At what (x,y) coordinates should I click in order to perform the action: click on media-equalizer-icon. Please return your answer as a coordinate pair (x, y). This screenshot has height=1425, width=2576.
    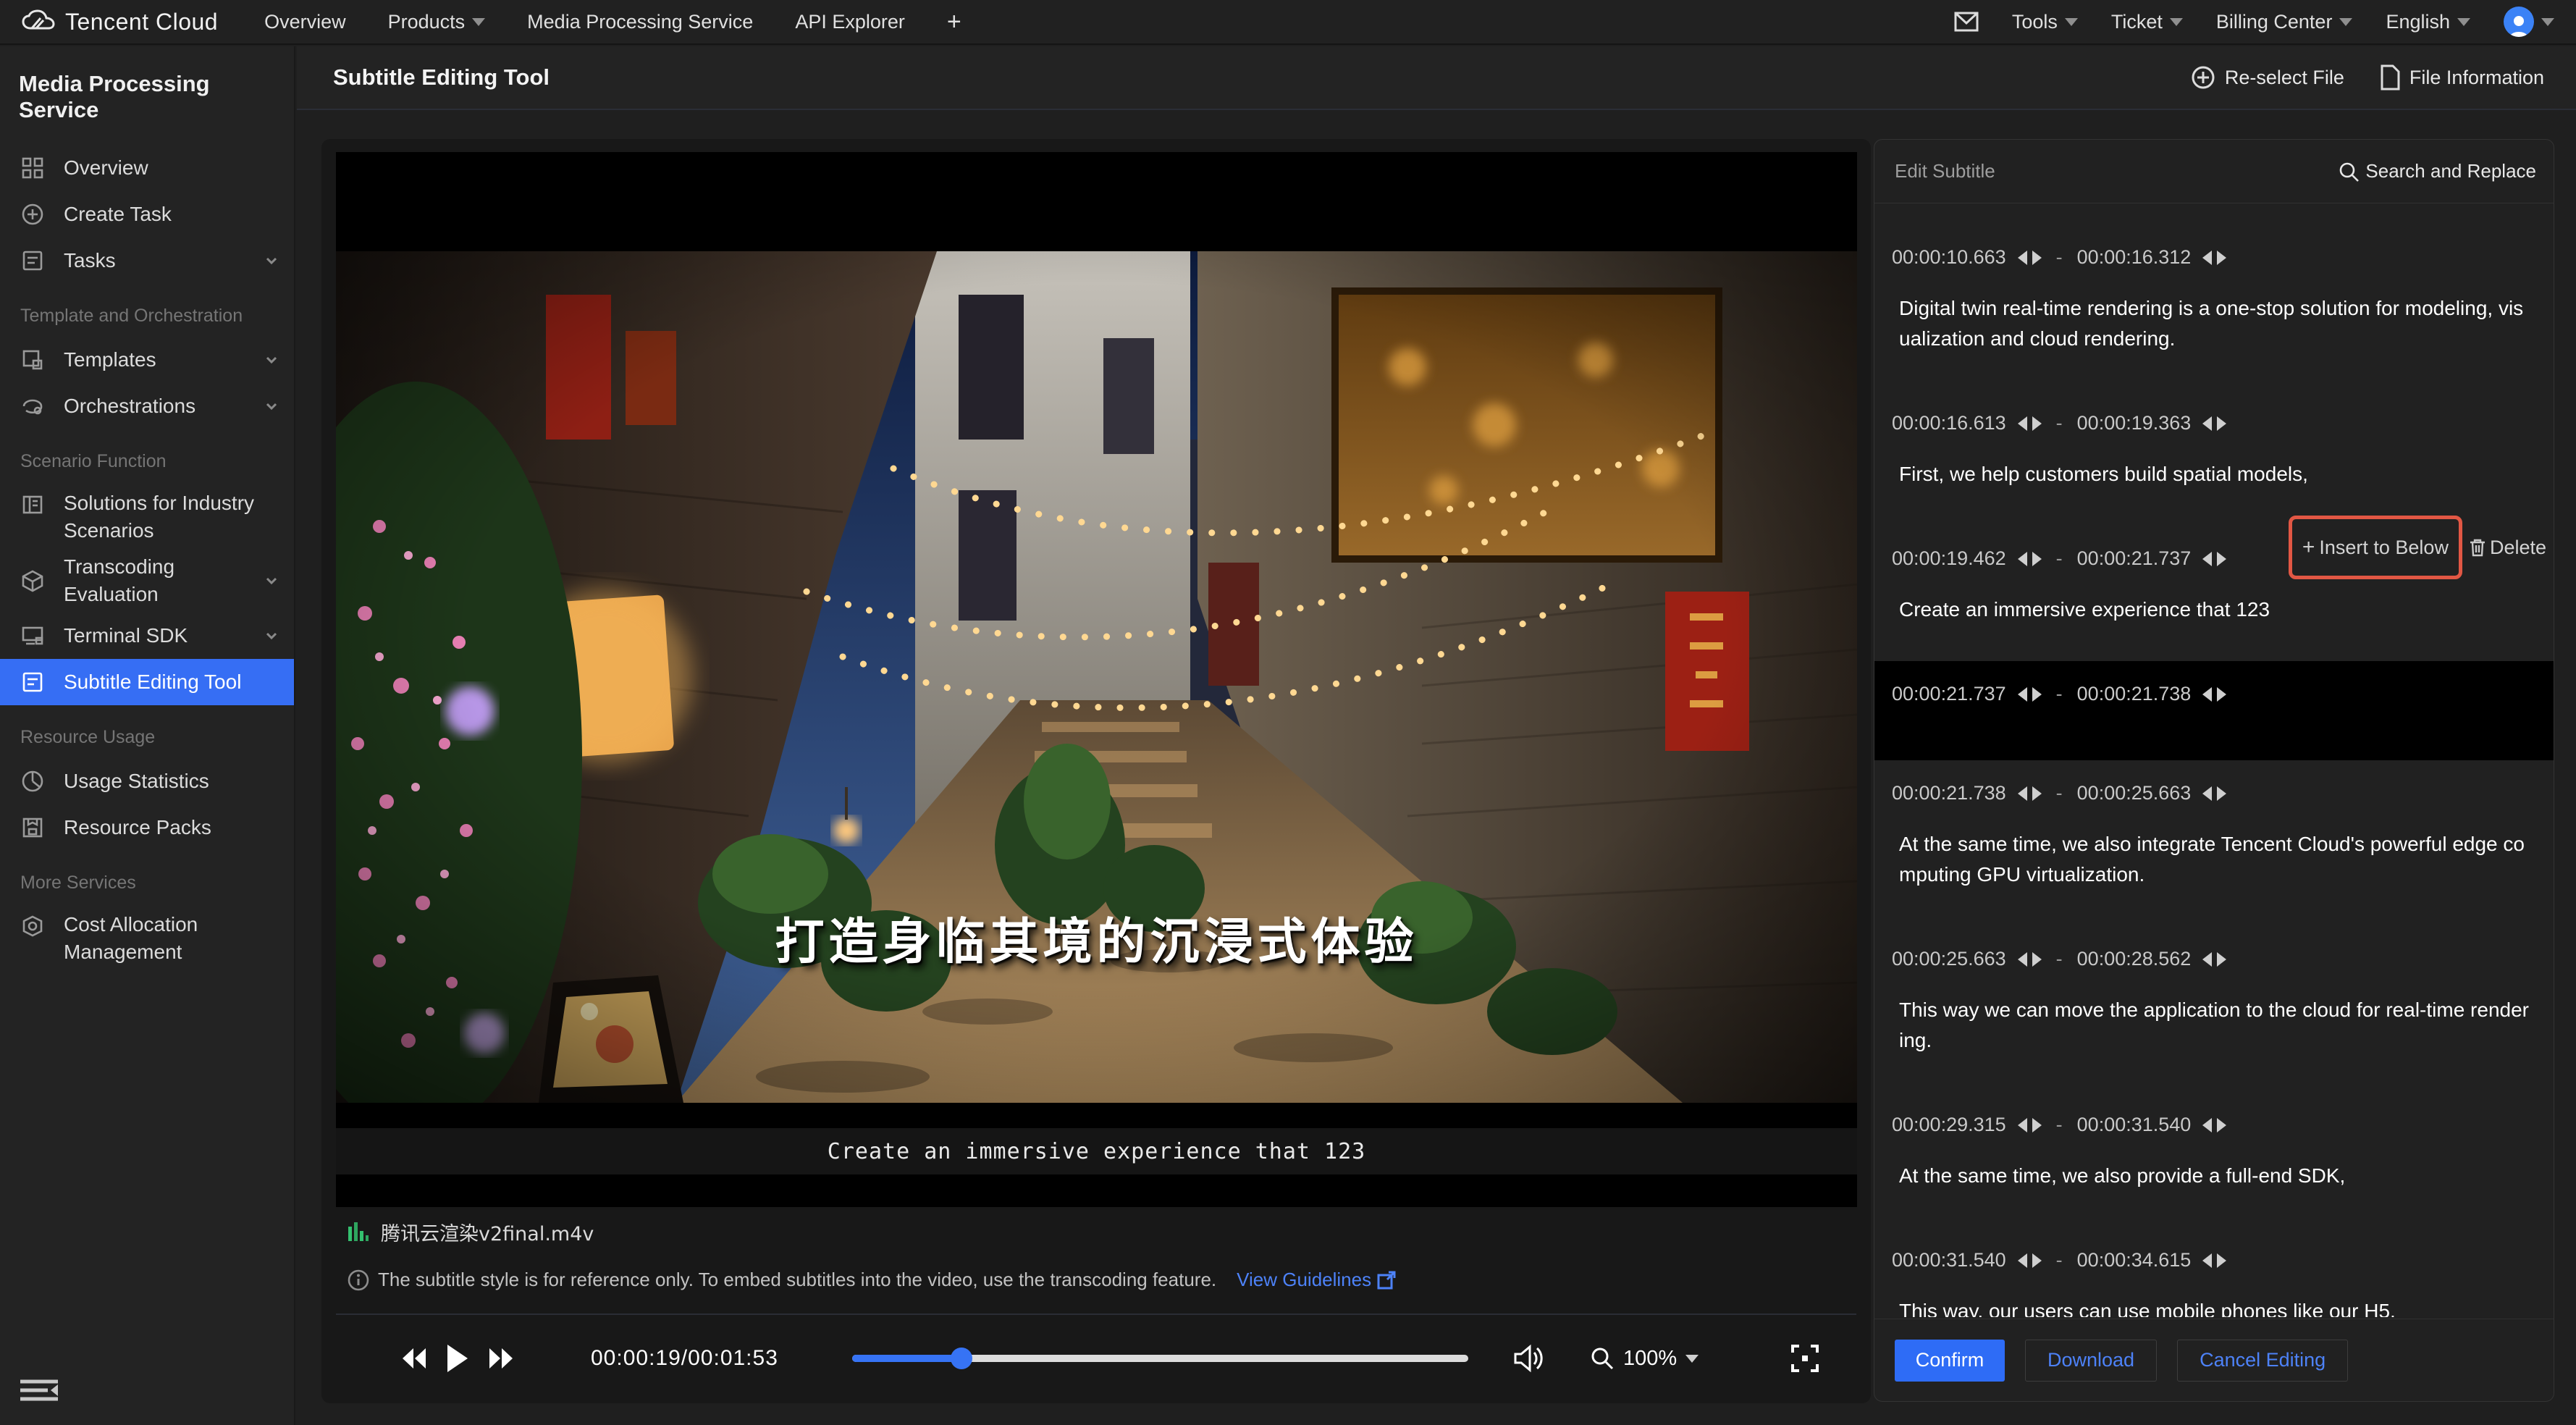
    Looking at the image, I should click on (358, 1231).